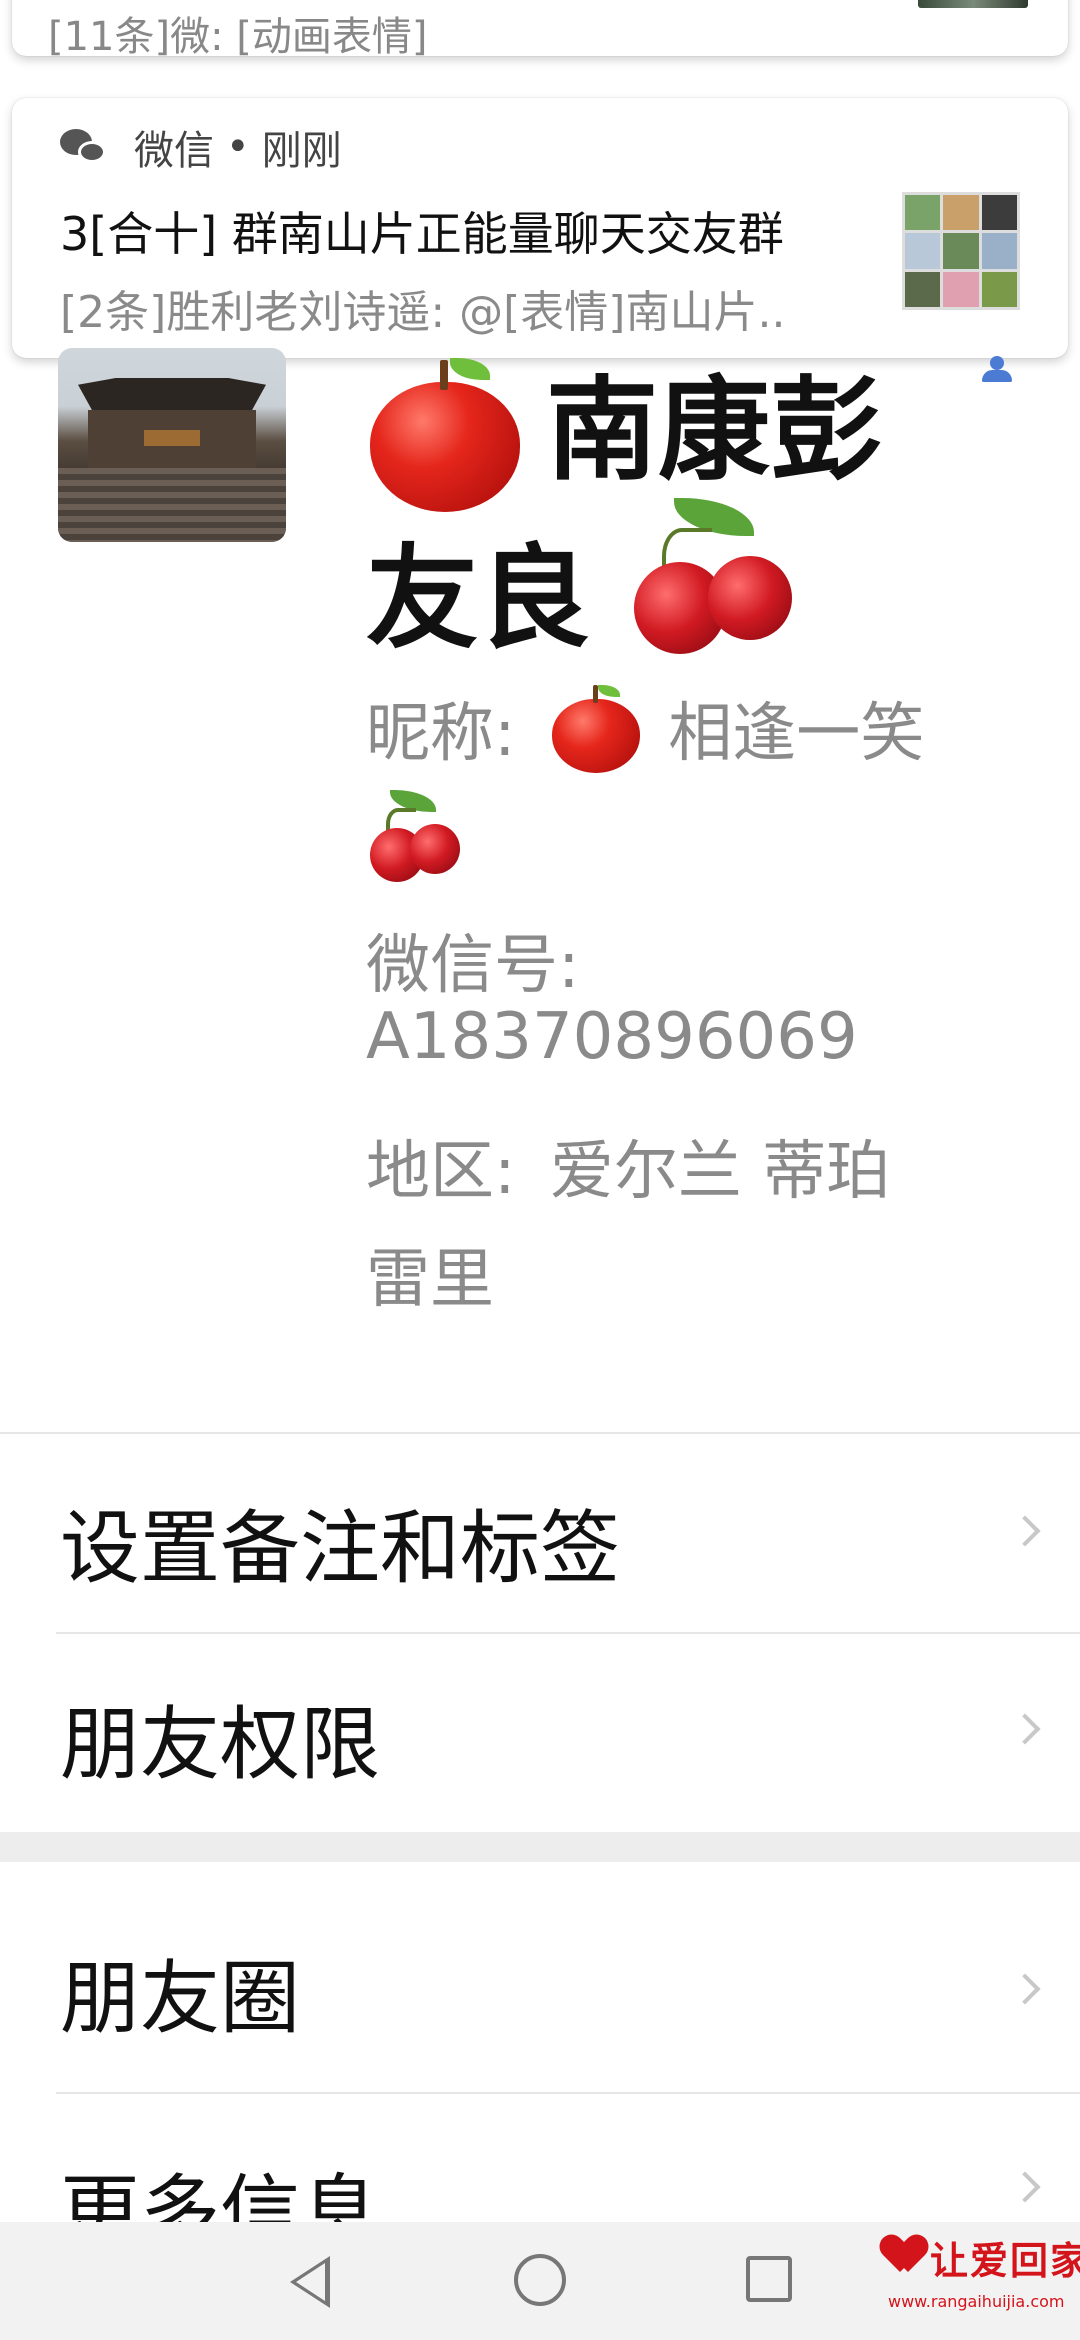 The image size is (1080, 2340). Describe the element at coordinates (796, 734) in the screenshot. I see `nickname-value: 相逢一笑` at that location.